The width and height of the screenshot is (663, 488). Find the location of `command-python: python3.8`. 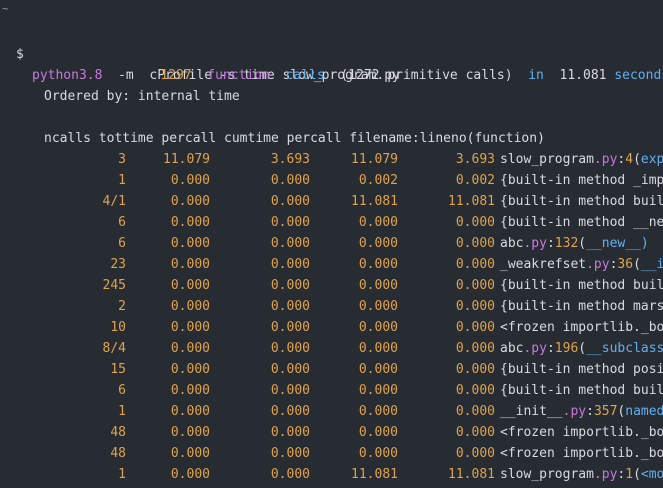

command-python: python3.8 is located at coordinates (67, 75).